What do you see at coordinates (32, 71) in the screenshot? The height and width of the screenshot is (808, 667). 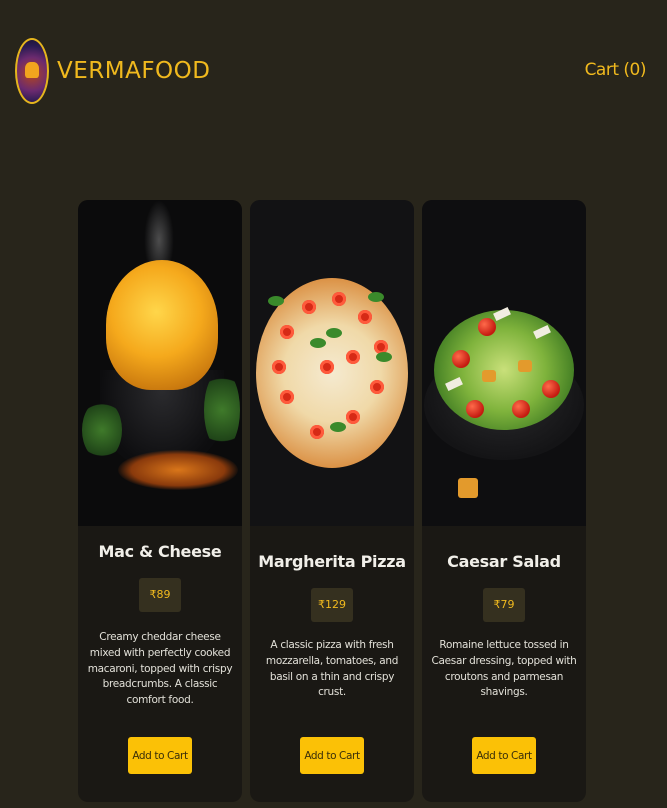 I see `logo-icon` at bounding box center [32, 71].